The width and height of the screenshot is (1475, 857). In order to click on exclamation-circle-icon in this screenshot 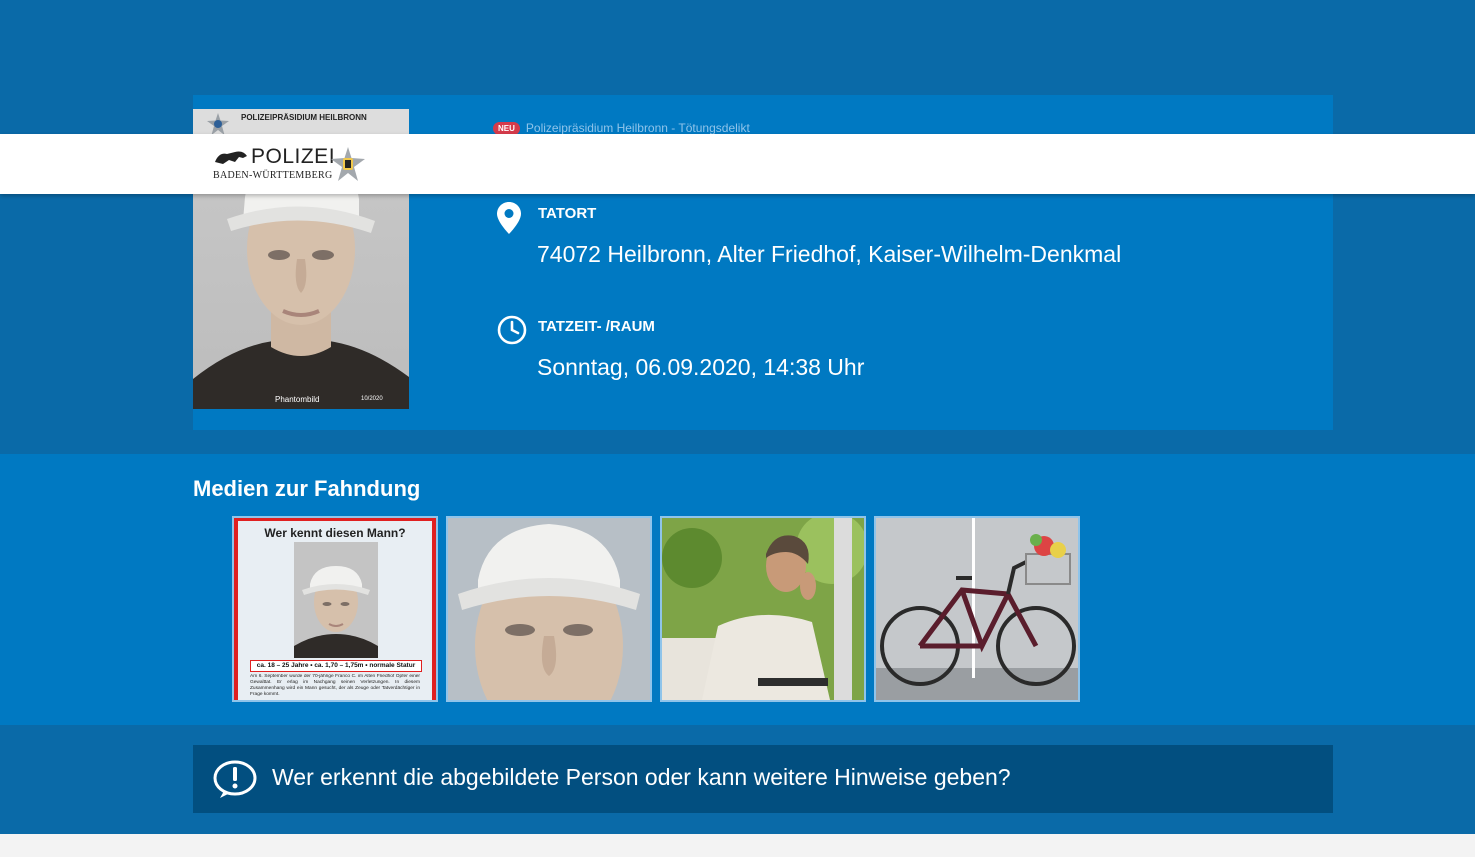, I will do `click(235, 779)`.